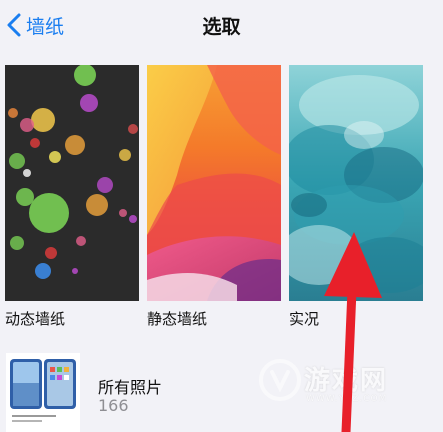 The width and height of the screenshot is (443, 432). I want to click on album-cover-image, so click(43, 392).